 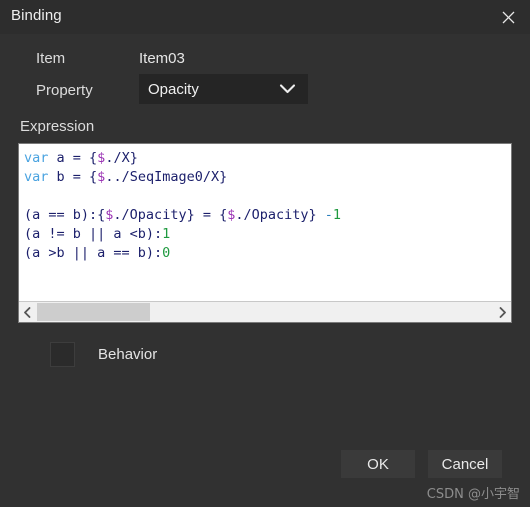 I want to click on watermark: CSDN @小宇智, so click(x=473, y=494).